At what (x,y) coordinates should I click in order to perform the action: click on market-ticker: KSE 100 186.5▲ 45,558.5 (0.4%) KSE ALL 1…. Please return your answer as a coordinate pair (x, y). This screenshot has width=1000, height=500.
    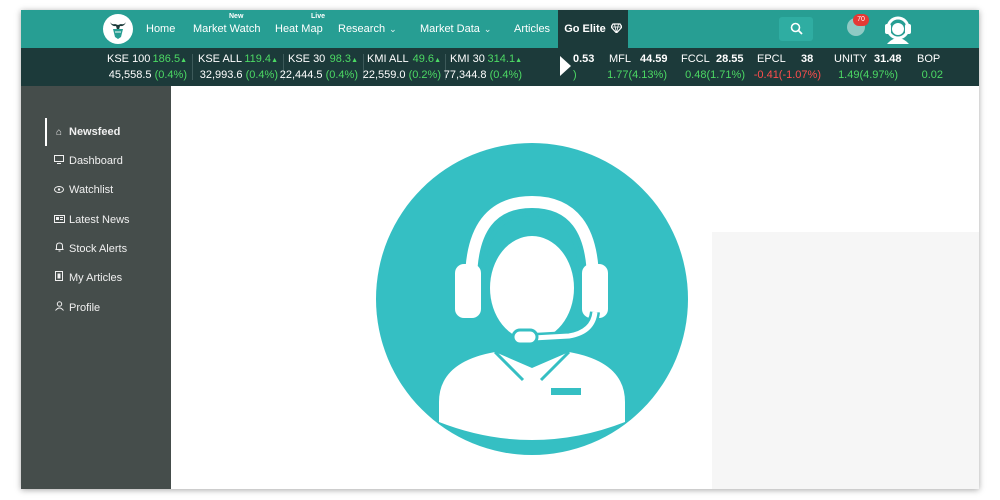
    Looking at the image, I should click on (500, 67).